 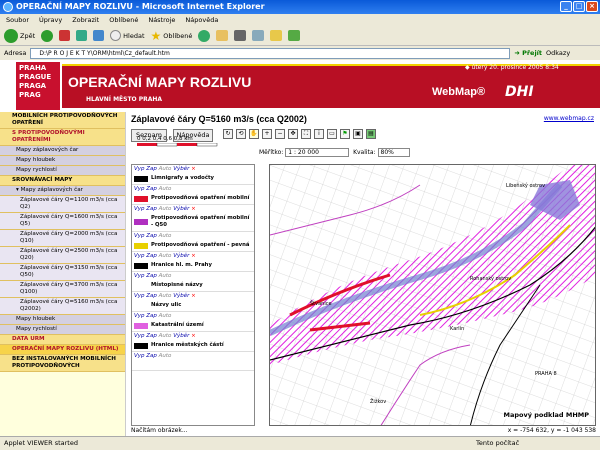 I want to click on go-button: ➜ Přejít, so click(x=528, y=53).